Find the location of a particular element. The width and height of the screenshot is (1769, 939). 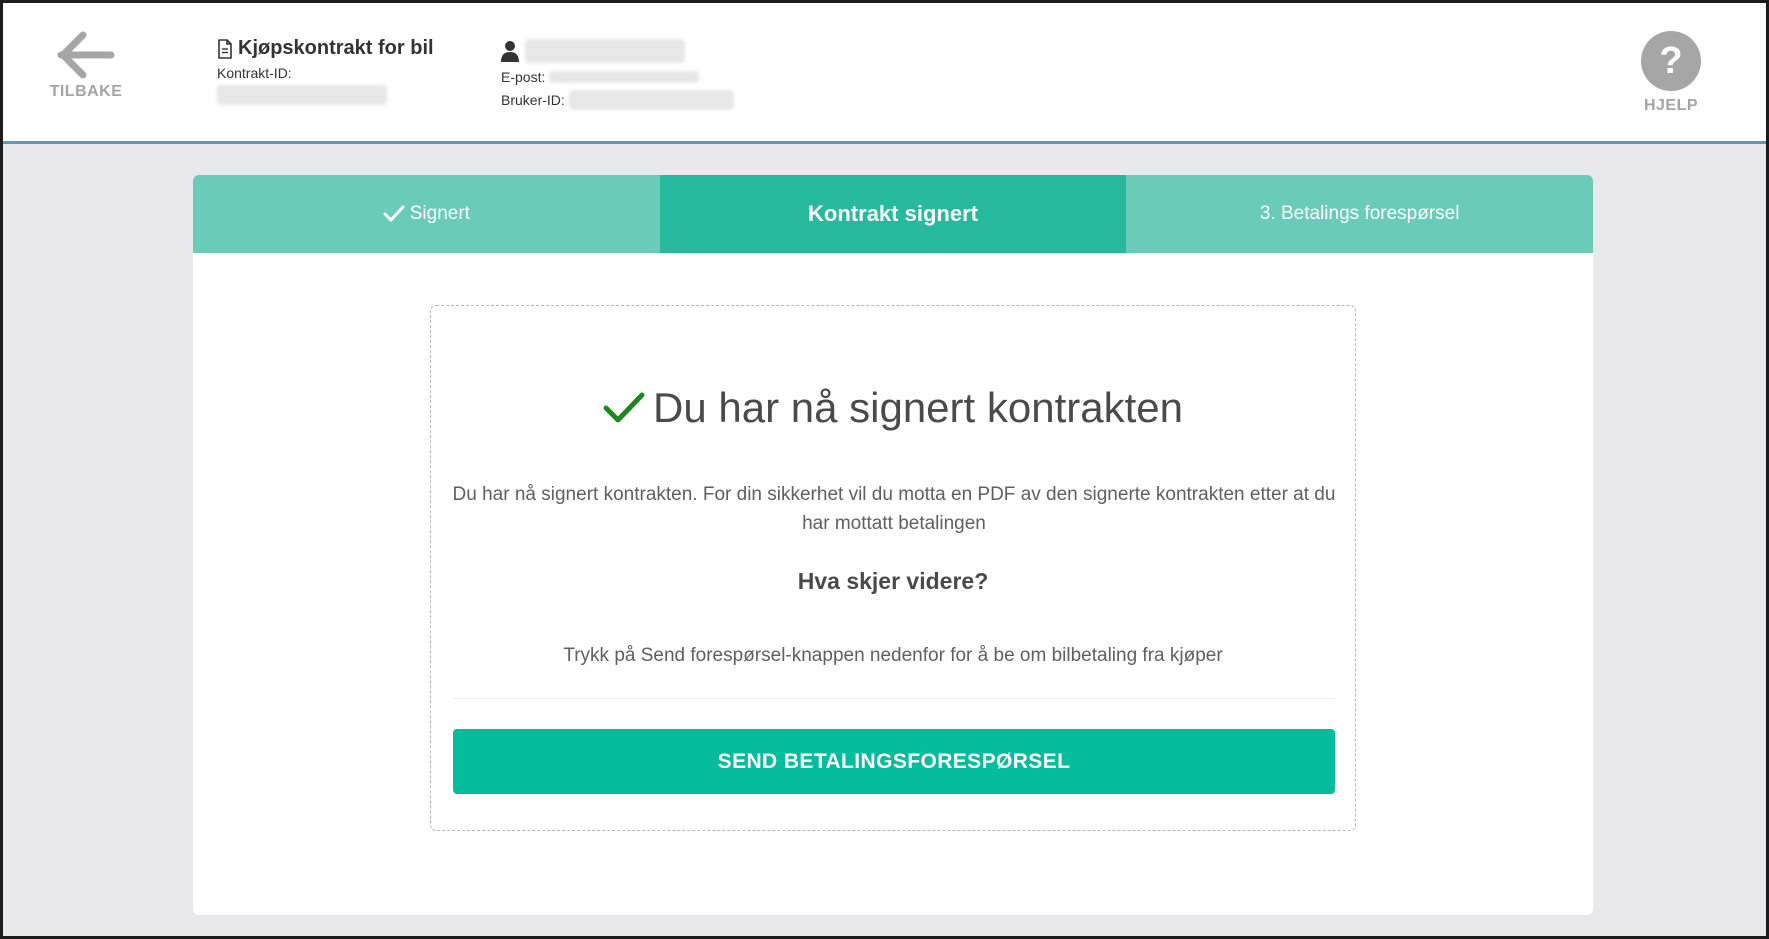

user-name-row is located at coordinates (617, 51).